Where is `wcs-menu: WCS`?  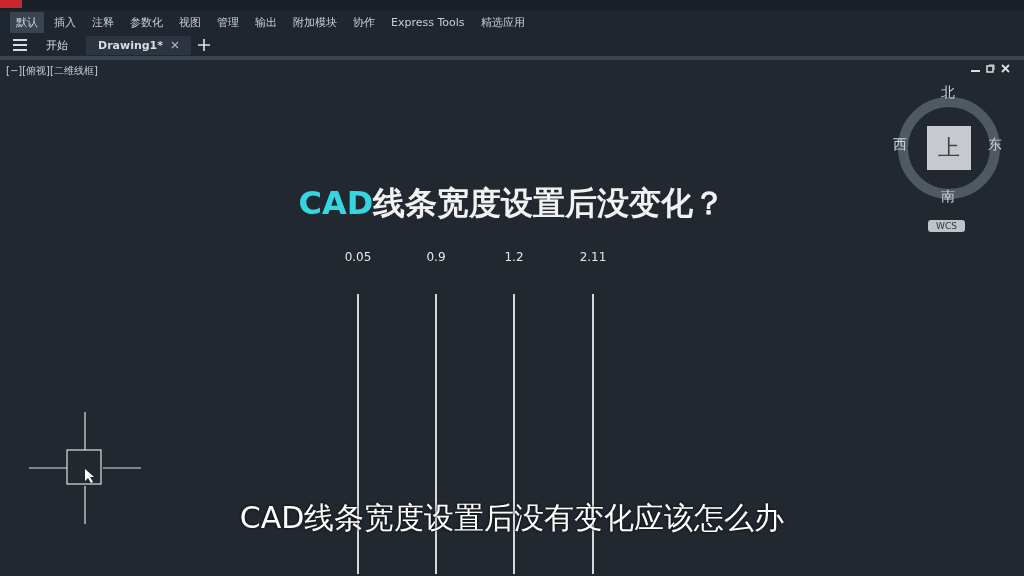
wcs-menu: WCS is located at coordinates (946, 226).